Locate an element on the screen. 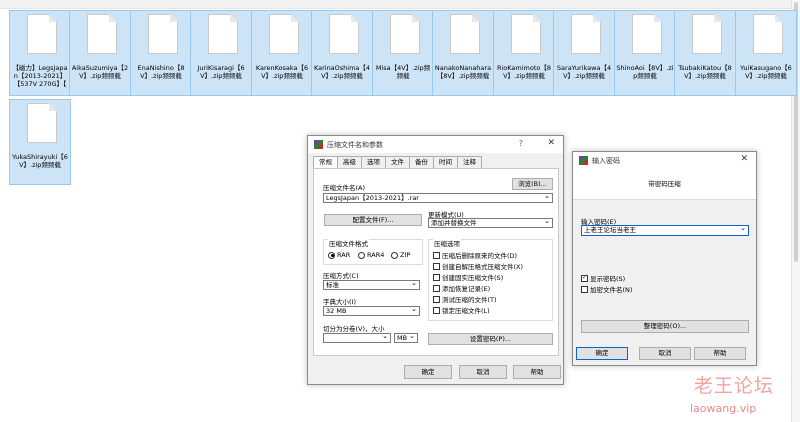 Image resolution: width=800 pixels, height=422 pixels. tab-backup: 备份 is located at coordinates (421, 162).